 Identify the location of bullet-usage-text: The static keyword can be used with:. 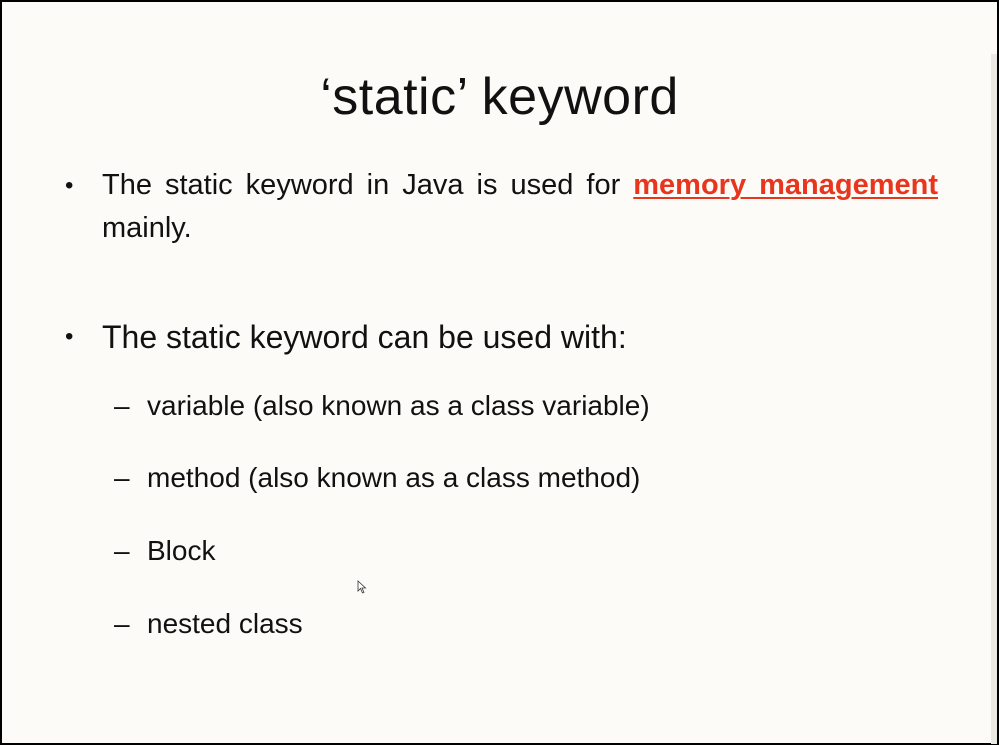
(364, 337).